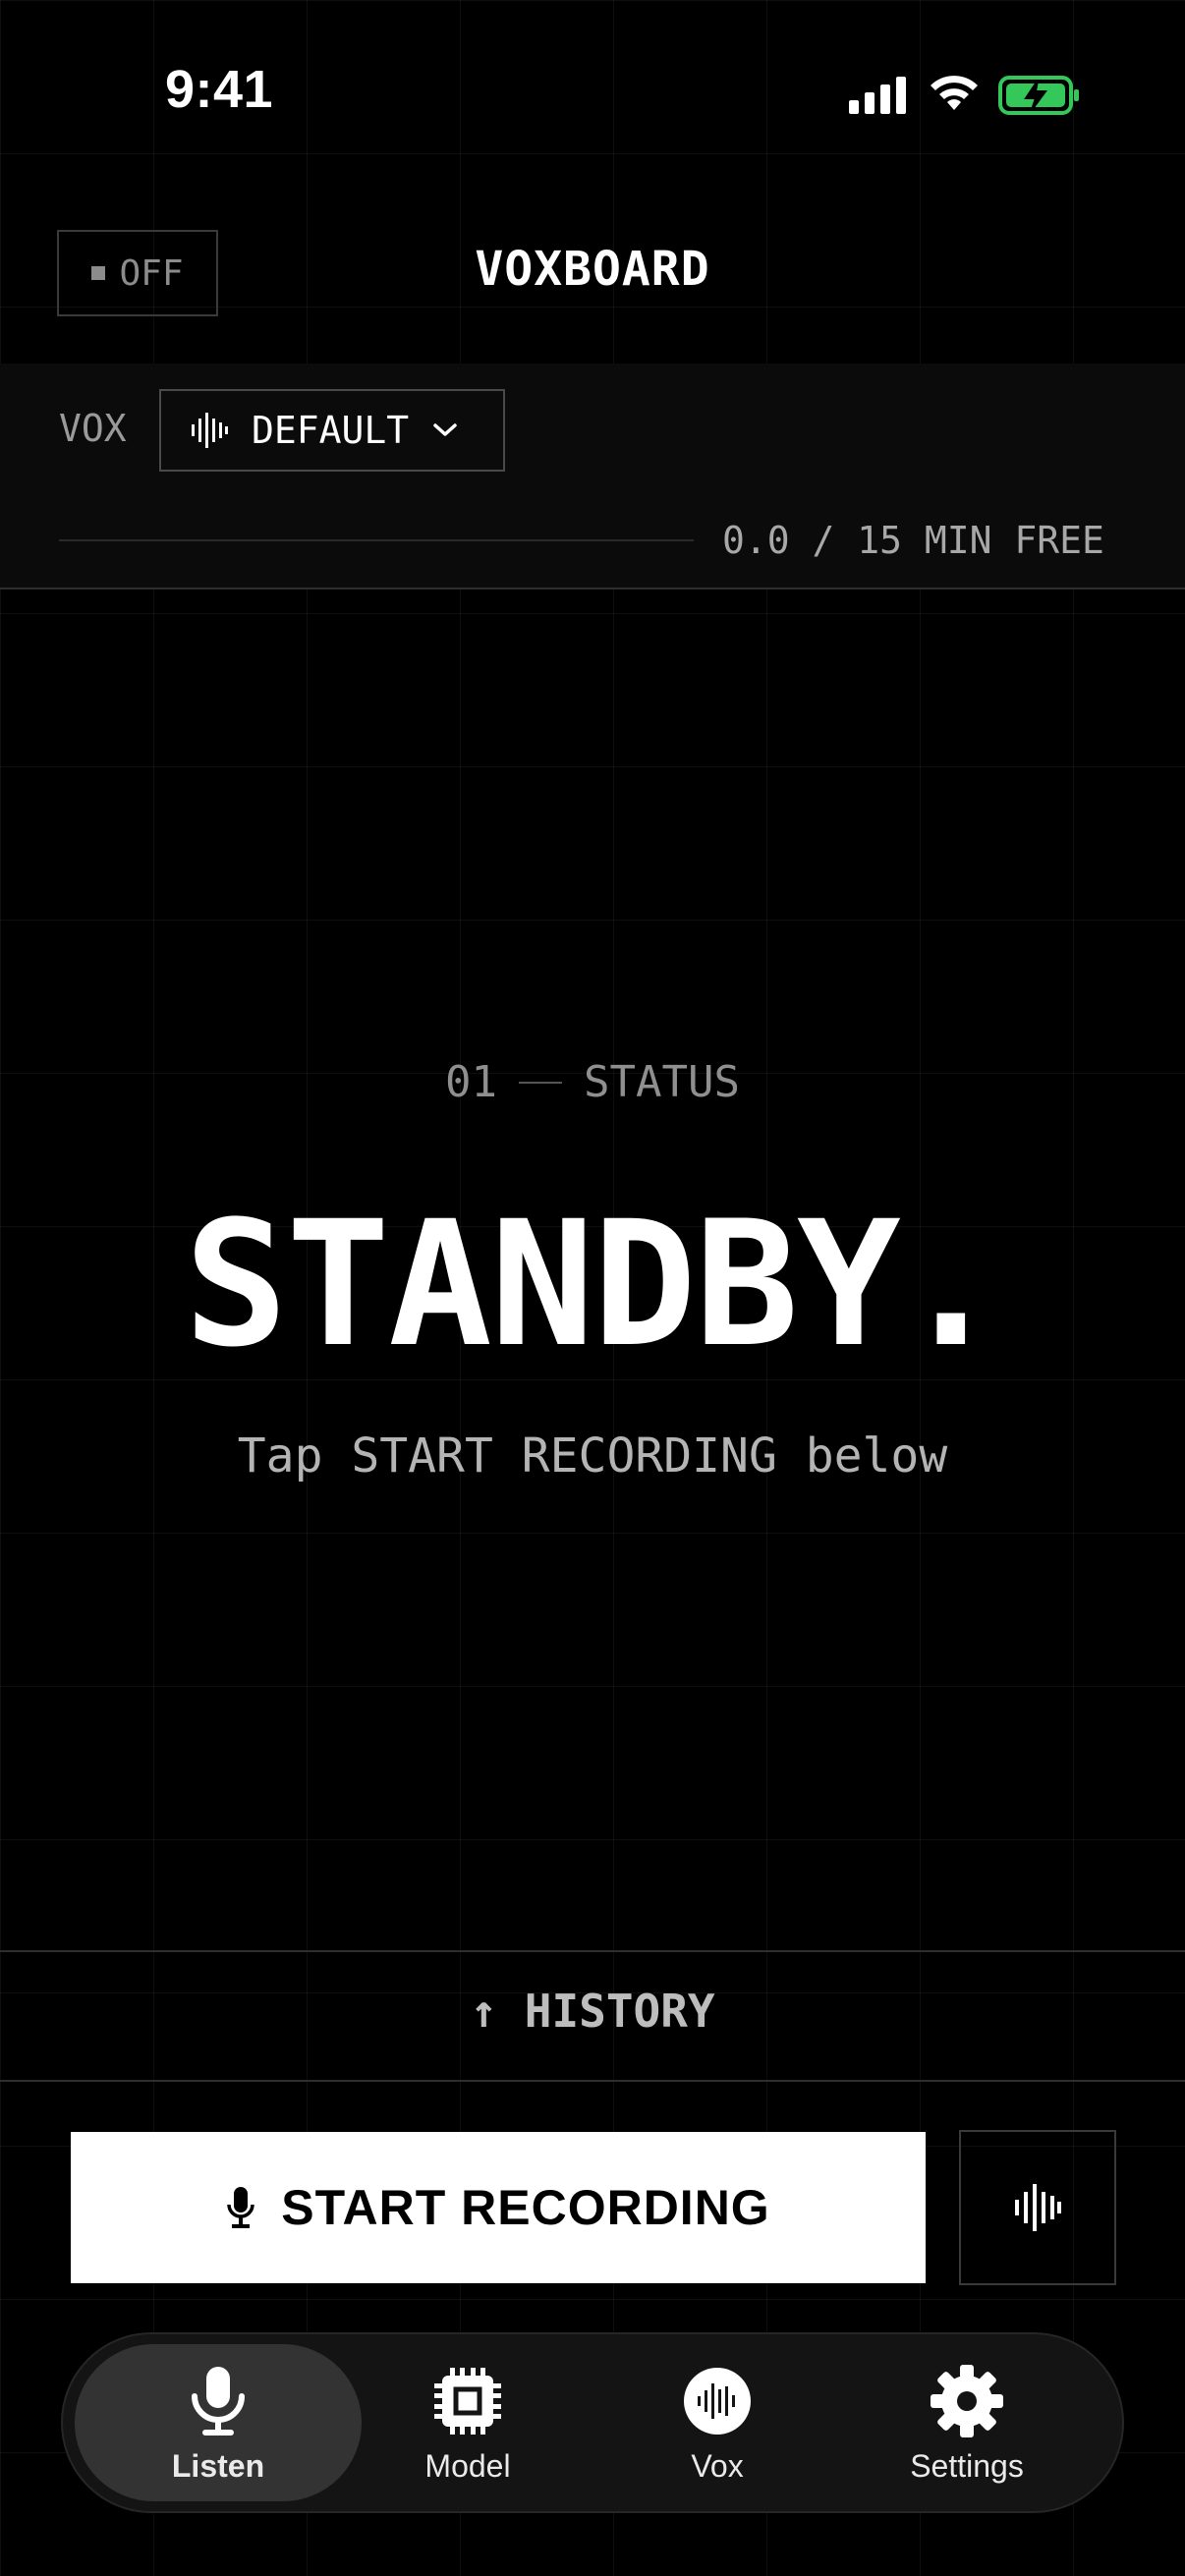 The image size is (1185, 2576). Describe the element at coordinates (718, 2401) in the screenshot. I see `waveform-circle-icon` at that location.